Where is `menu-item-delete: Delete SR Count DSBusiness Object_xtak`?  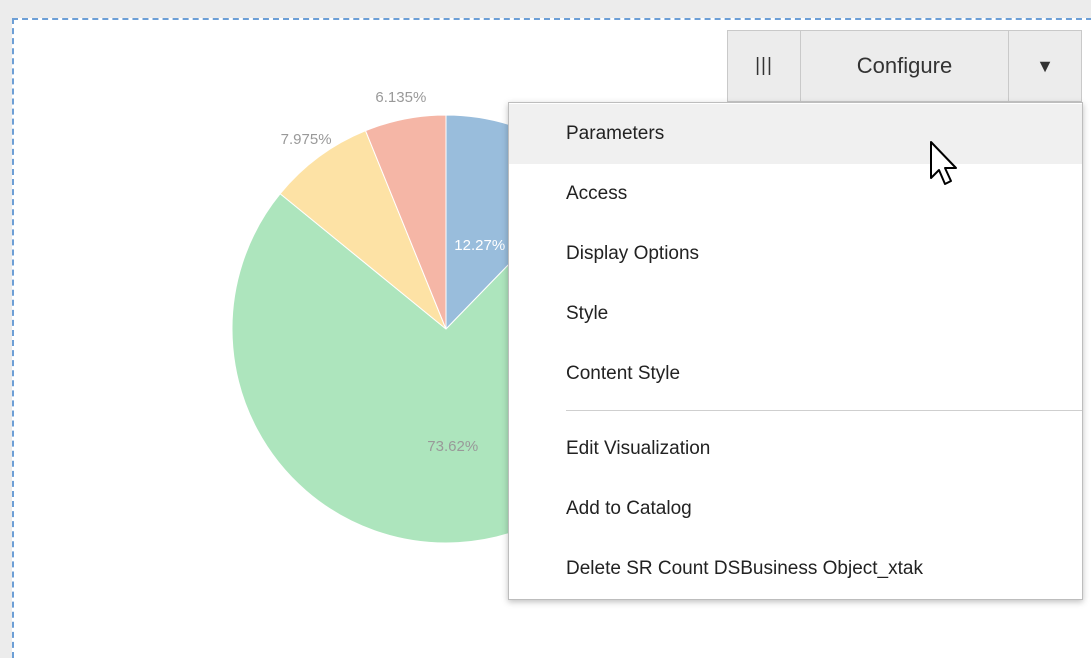 menu-item-delete: Delete SR Count DSBusiness Object_xtak is located at coordinates (795, 569).